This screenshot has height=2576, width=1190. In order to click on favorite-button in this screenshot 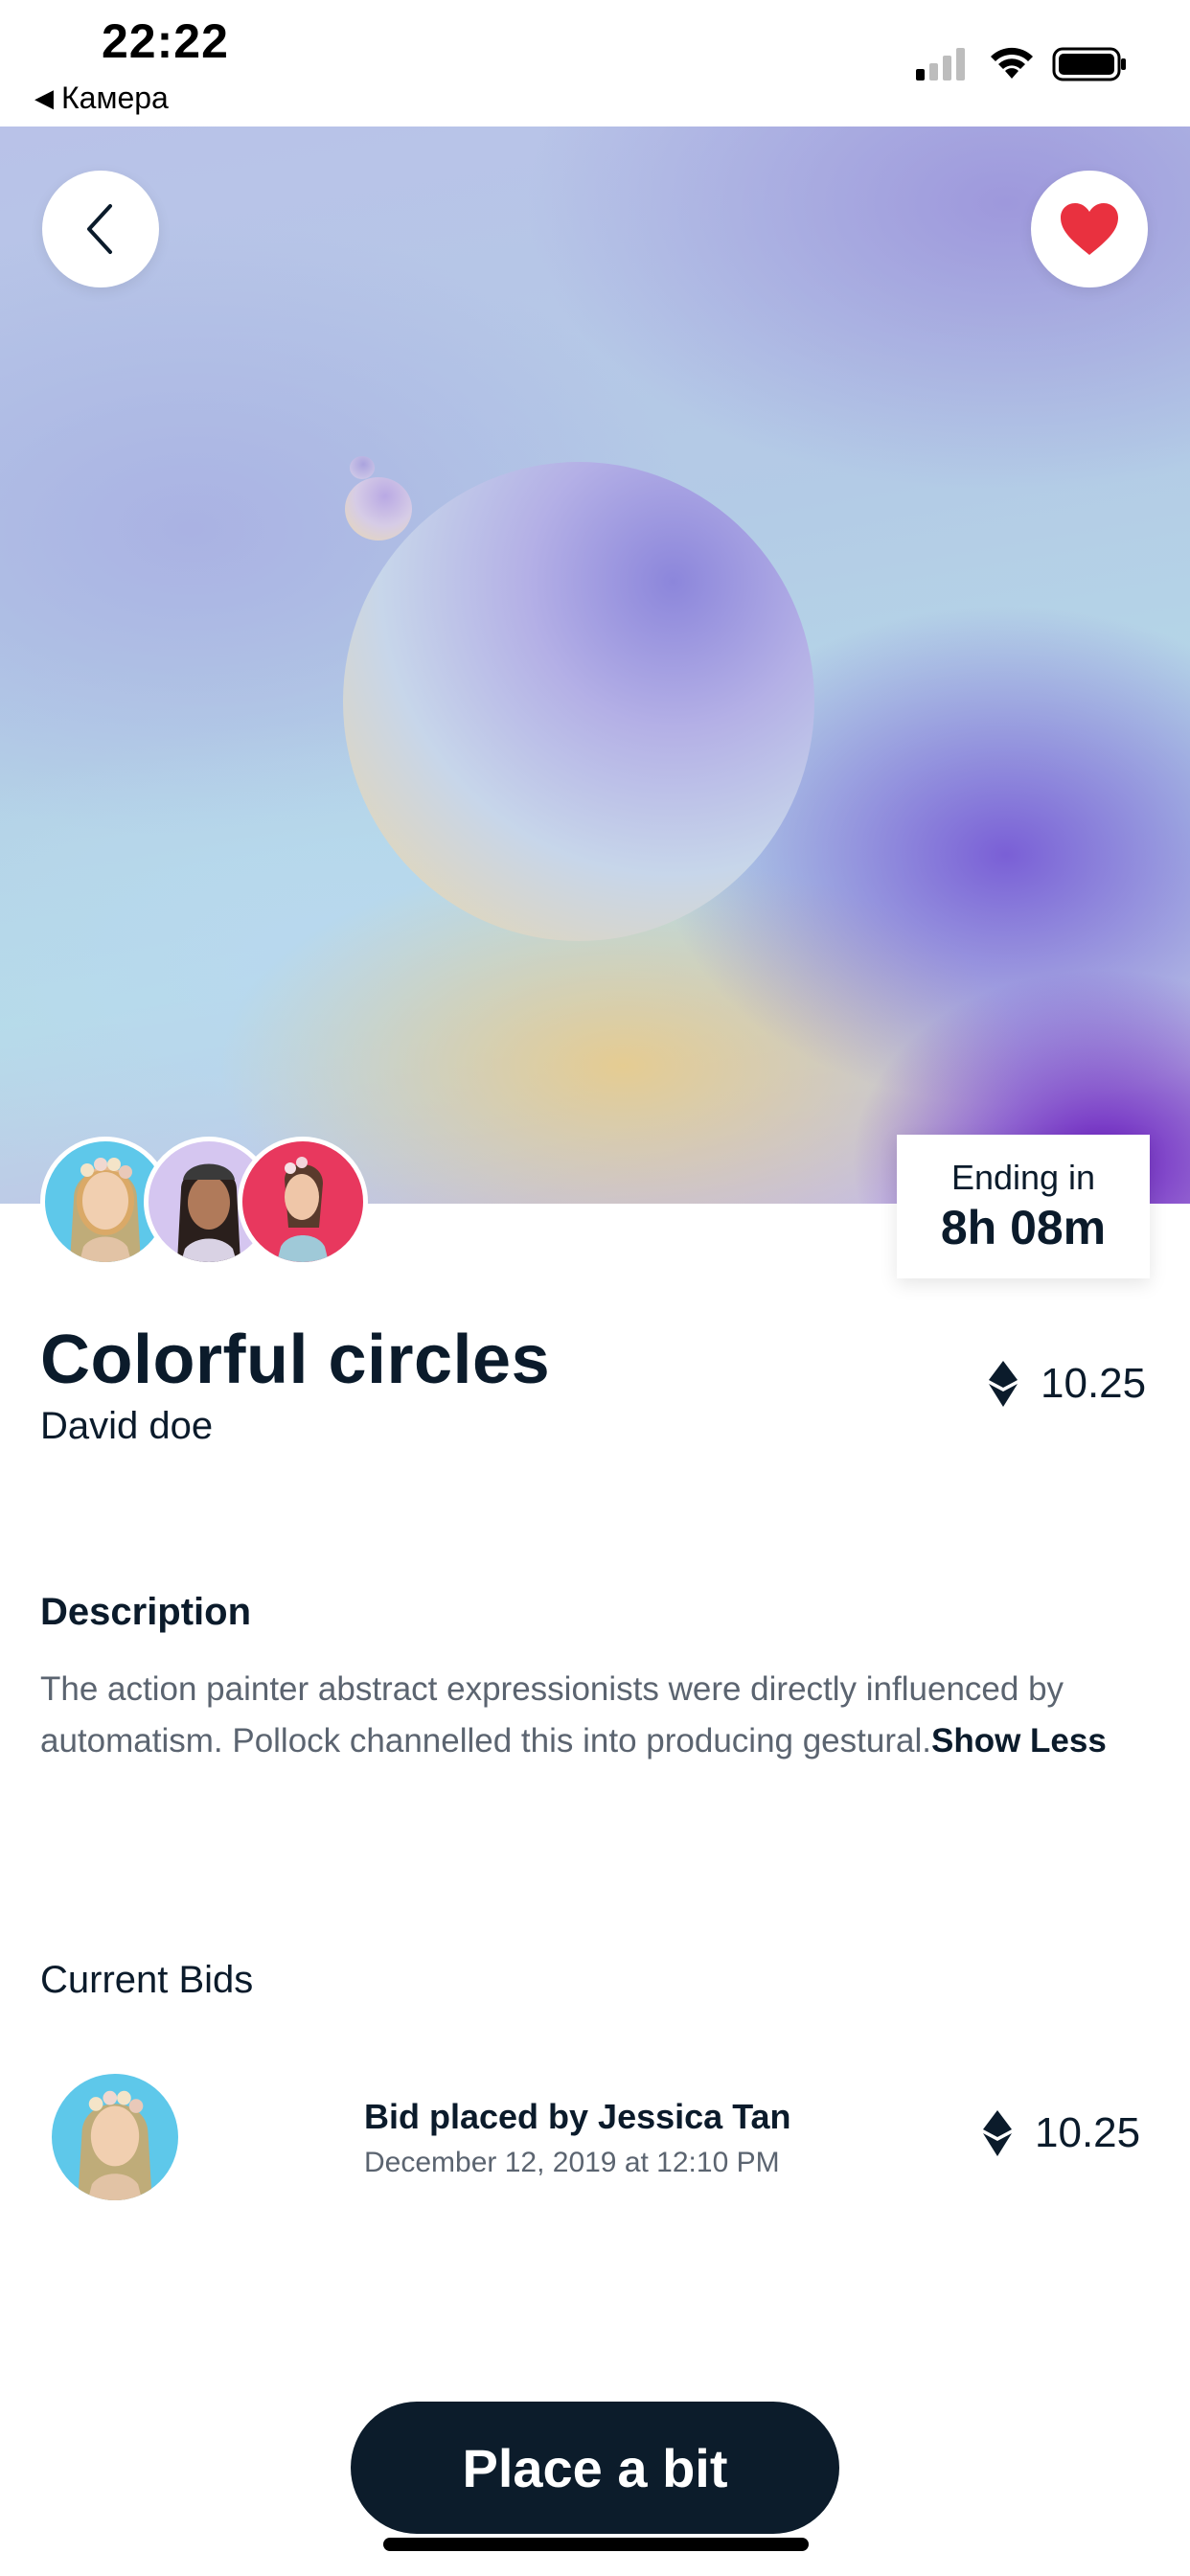, I will do `click(1090, 229)`.